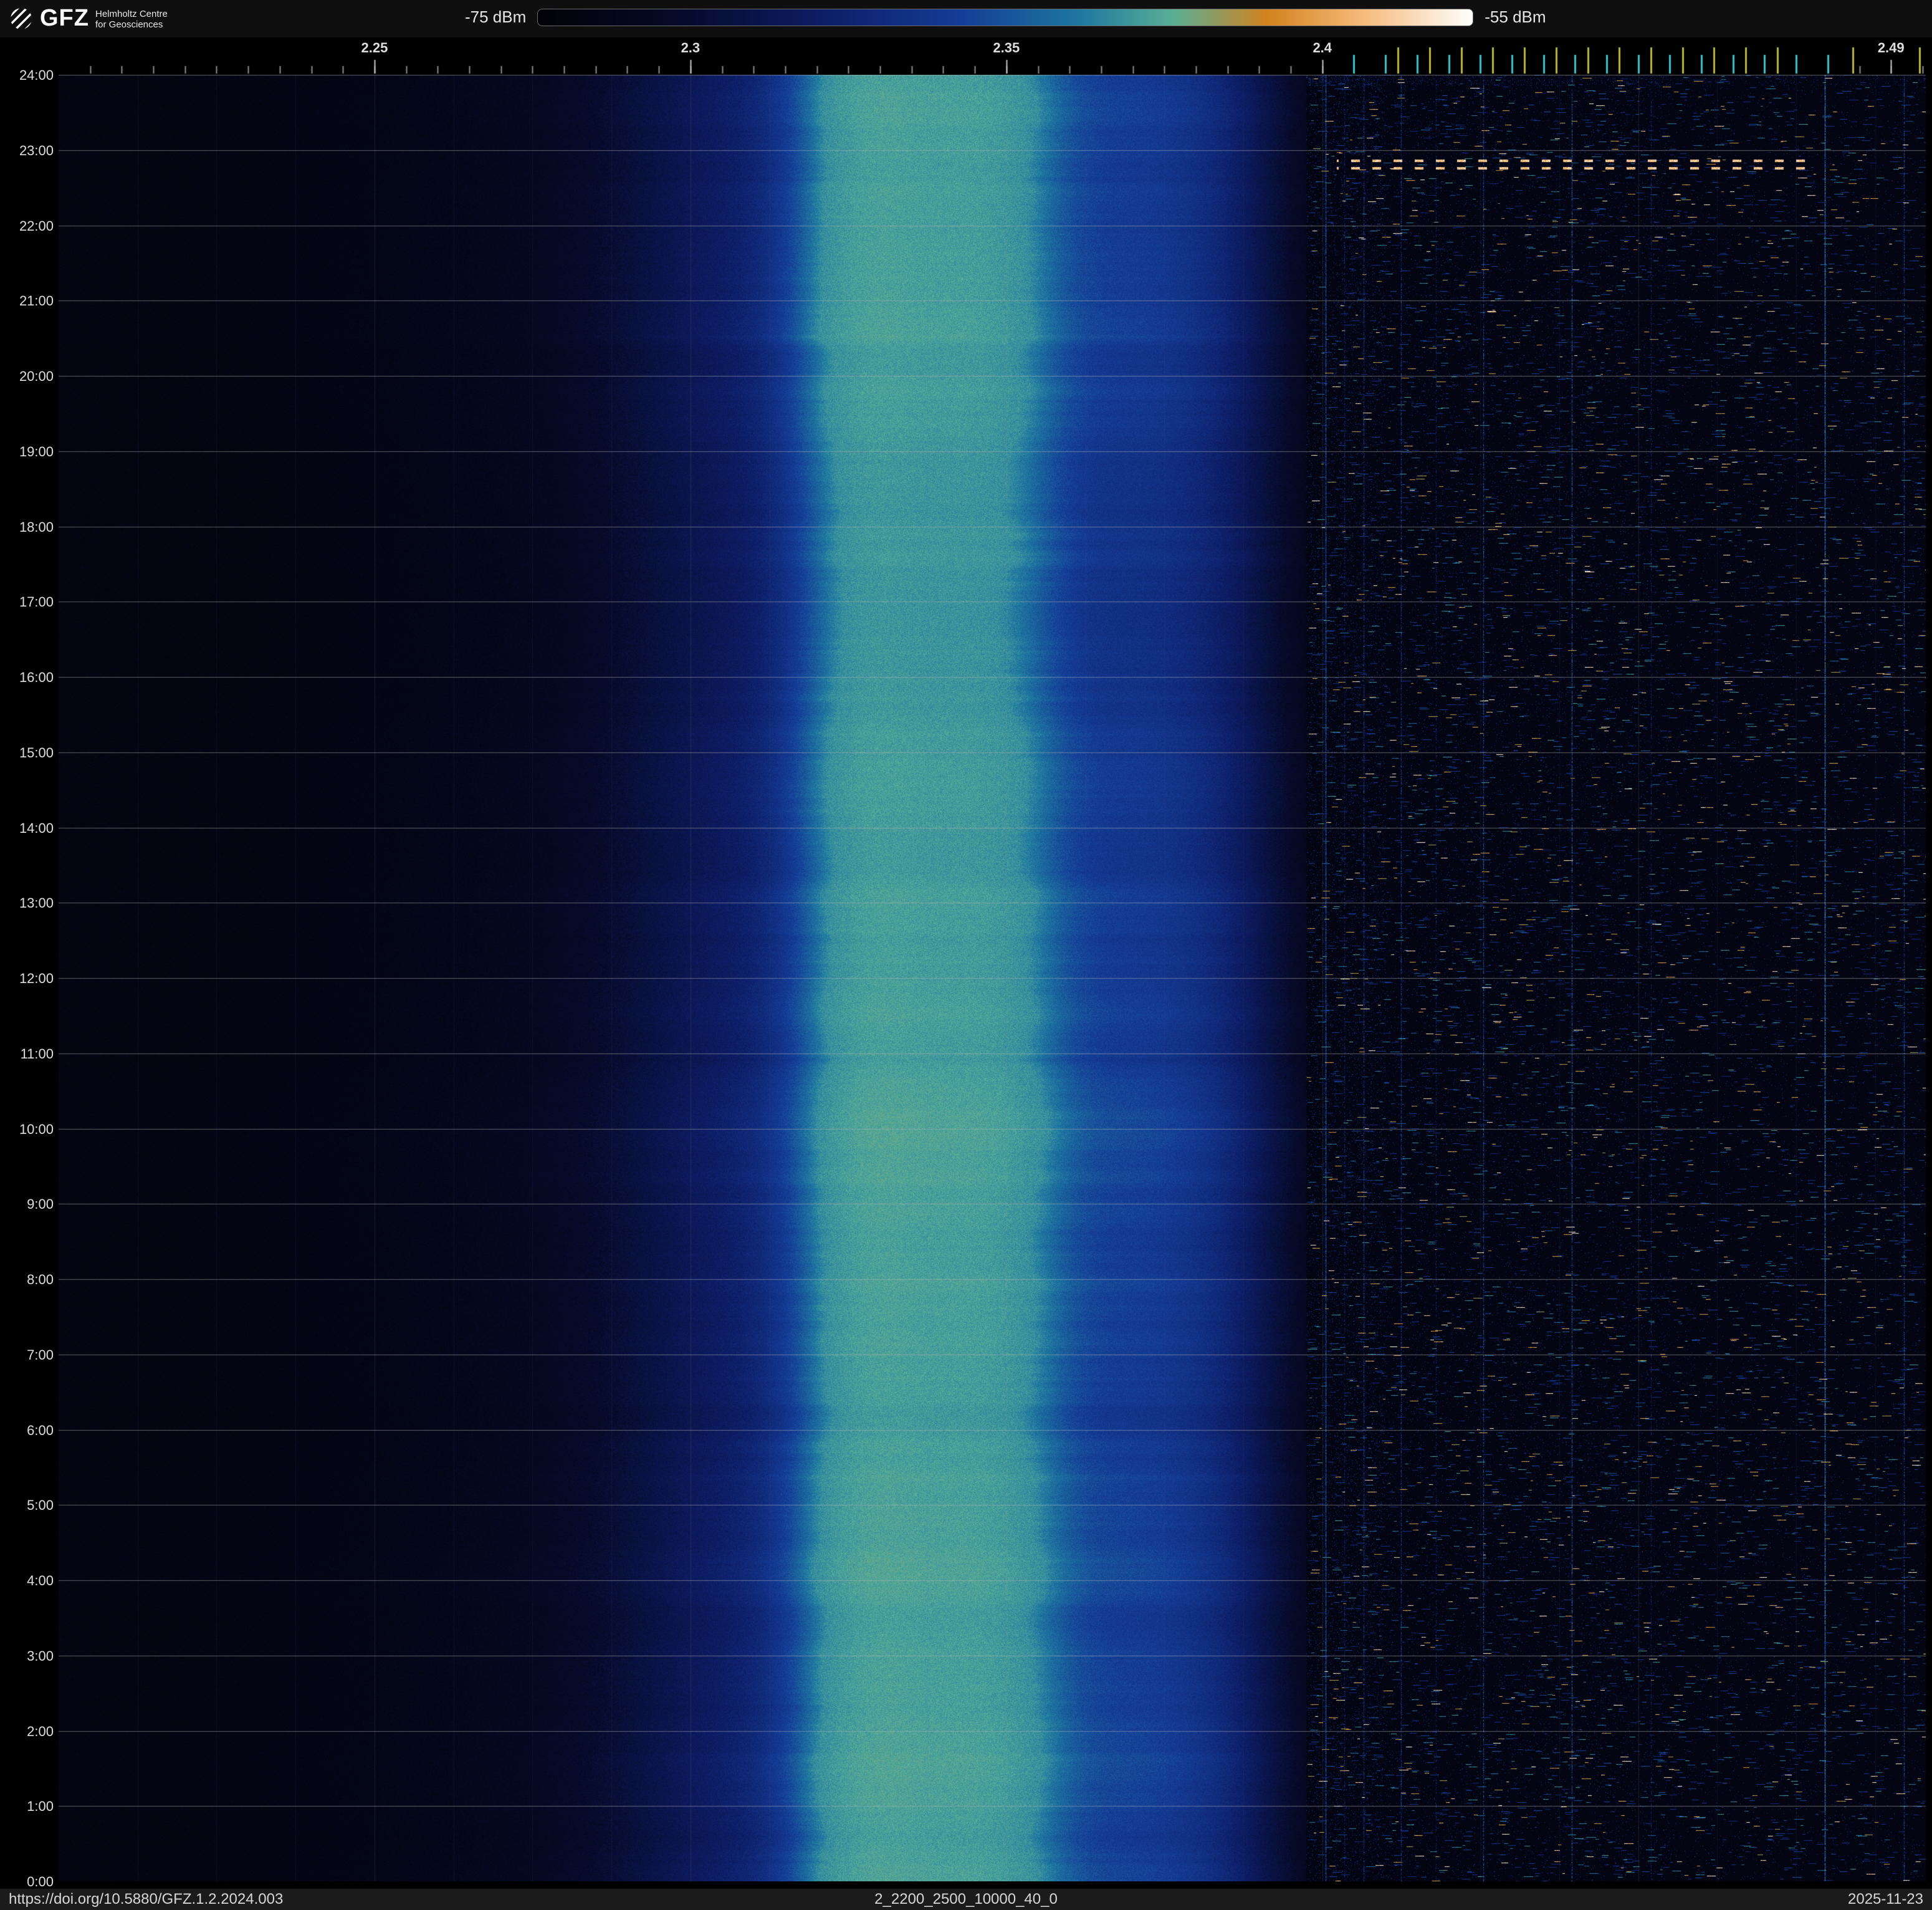 This screenshot has height=1910, width=1932. Describe the element at coordinates (131, 13) in the screenshot. I see `logo-subtitle-line1: Helmholtz Centre` at that location.